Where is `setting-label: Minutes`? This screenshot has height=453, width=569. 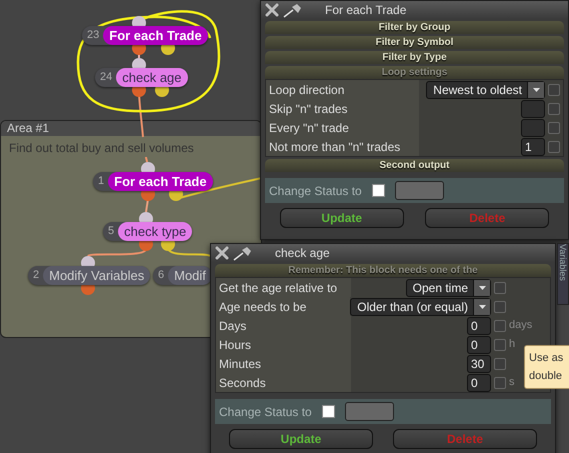 setting-label: Minutes is located at coordinates (283, 363).